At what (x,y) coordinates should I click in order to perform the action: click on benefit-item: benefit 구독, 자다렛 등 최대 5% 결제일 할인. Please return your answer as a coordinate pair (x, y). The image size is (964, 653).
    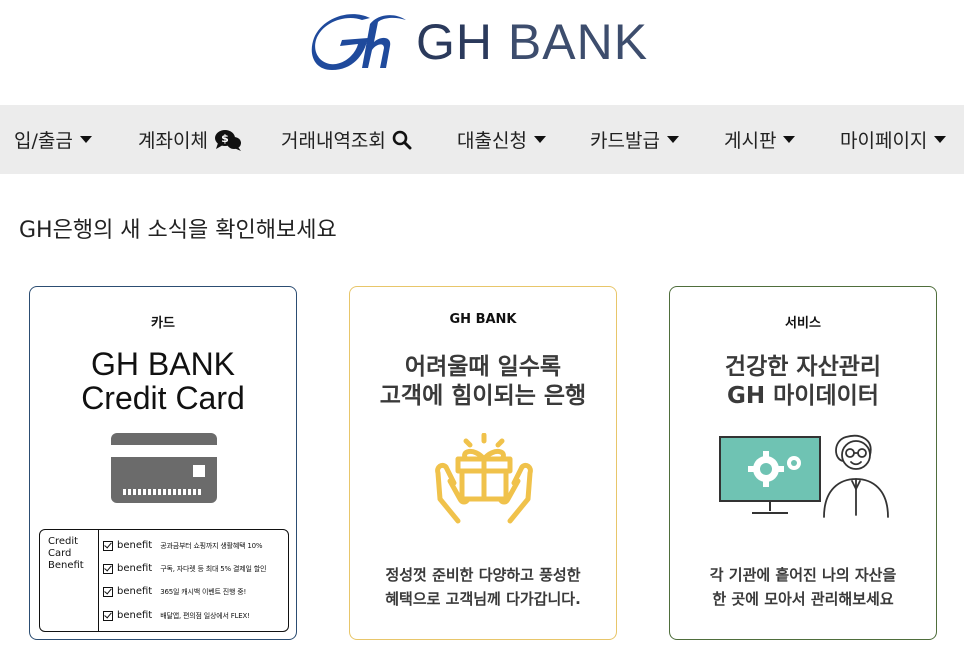
    Looking at the image, I should click on (184, 568).